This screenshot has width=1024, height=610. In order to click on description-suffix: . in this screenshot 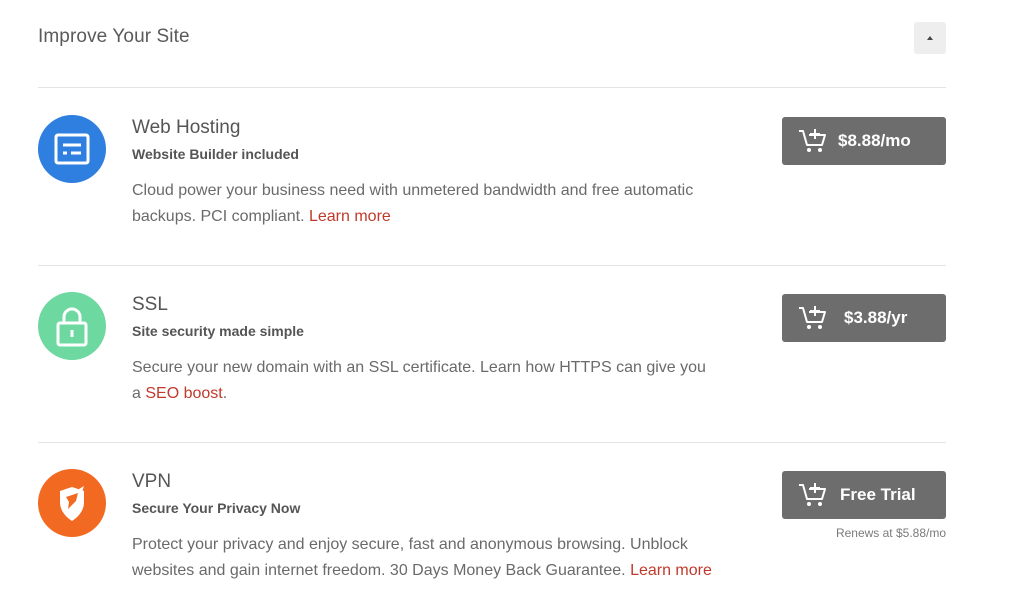, I will do `click(225, 393)`.